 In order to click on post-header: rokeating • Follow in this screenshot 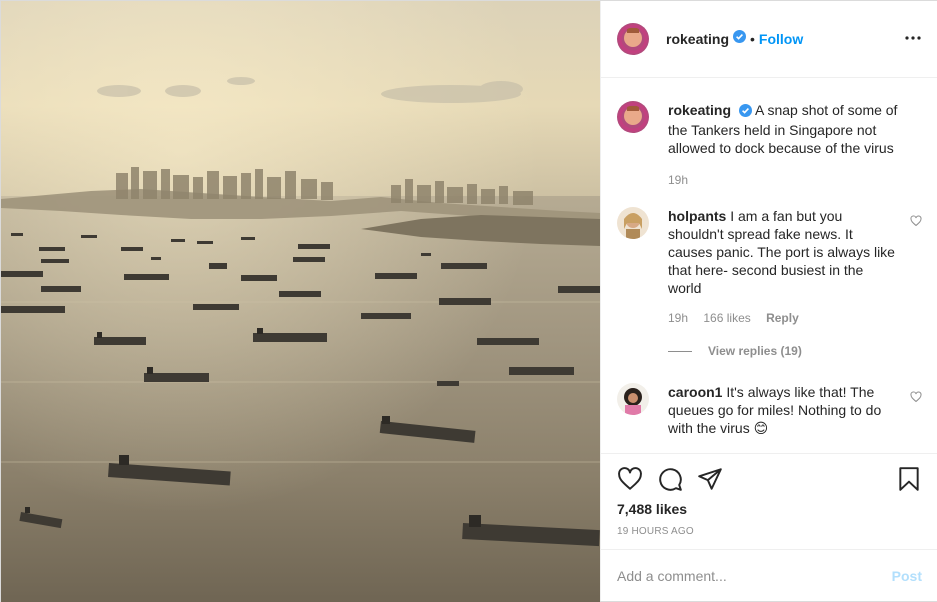, I will do `click(769, 39)`.